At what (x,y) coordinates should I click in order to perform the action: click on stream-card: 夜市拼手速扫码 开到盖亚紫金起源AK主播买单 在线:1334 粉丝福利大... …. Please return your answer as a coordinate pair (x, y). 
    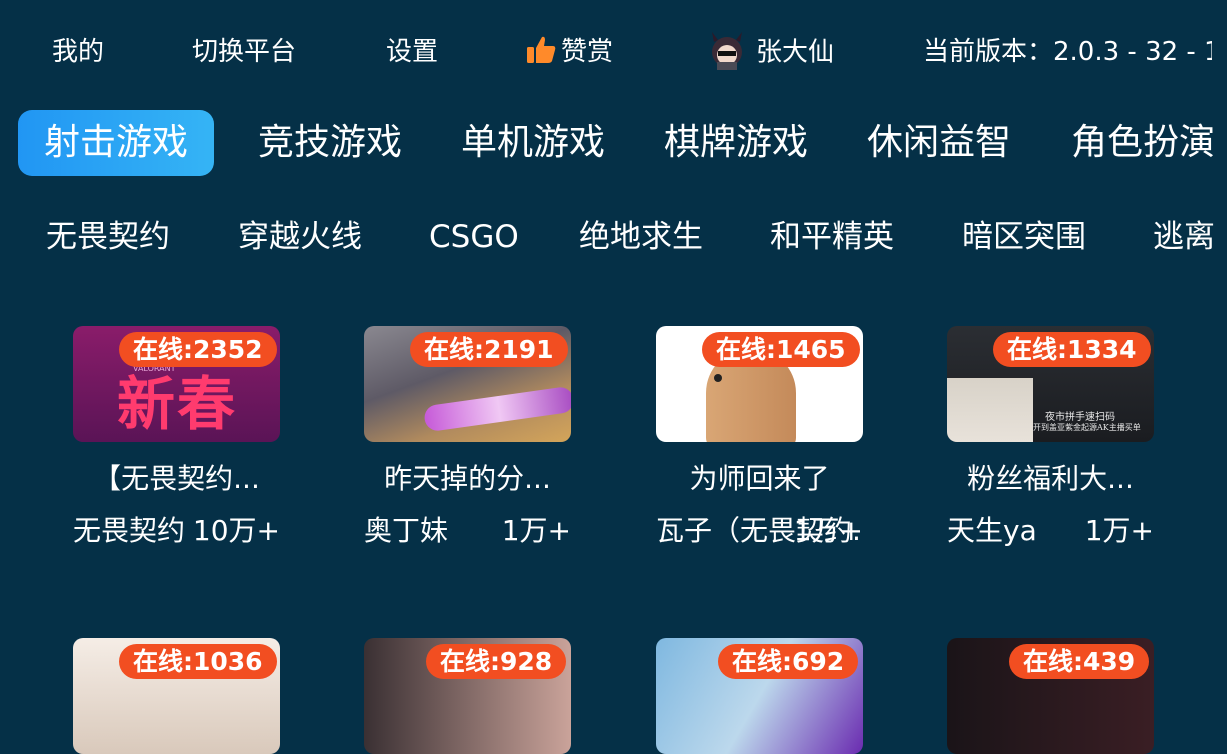
    Looking at the image, I should click on (1050, 438).